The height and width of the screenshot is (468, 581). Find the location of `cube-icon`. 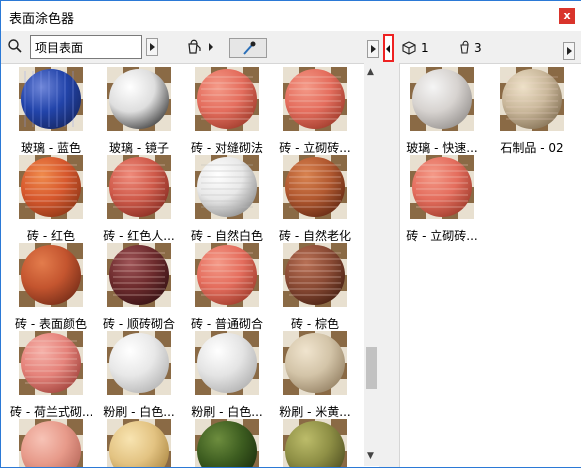

cube-icon is located at coordinates (409, 48).